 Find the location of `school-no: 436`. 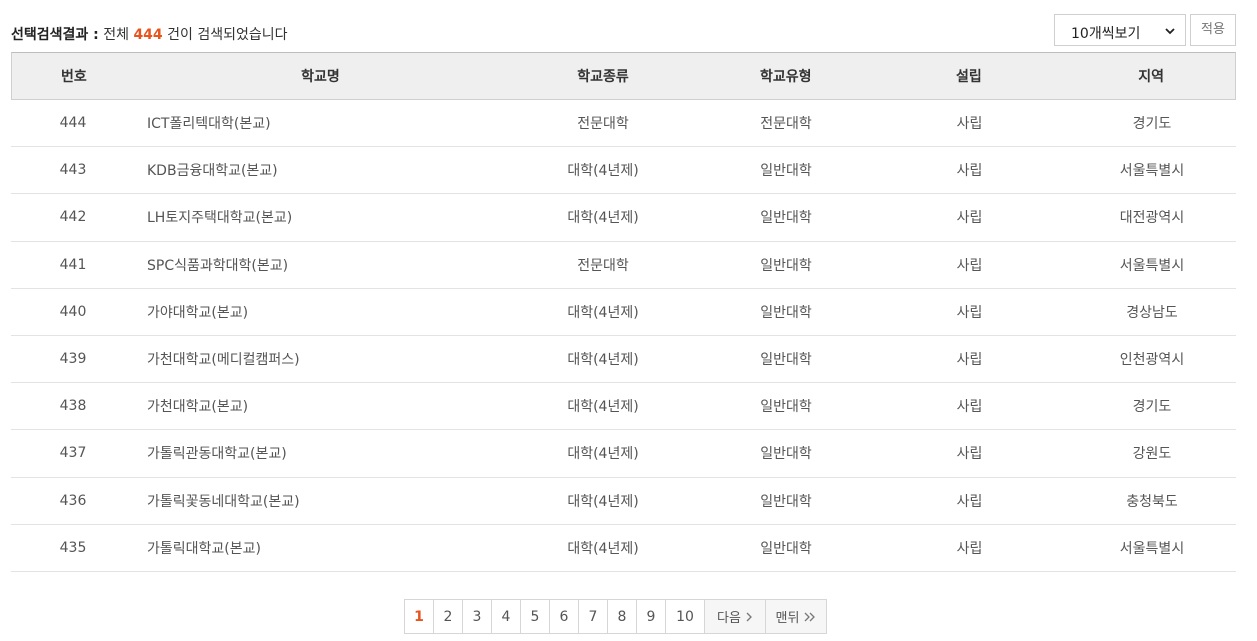

school-no: 436 is located at coordinates (73, 500).